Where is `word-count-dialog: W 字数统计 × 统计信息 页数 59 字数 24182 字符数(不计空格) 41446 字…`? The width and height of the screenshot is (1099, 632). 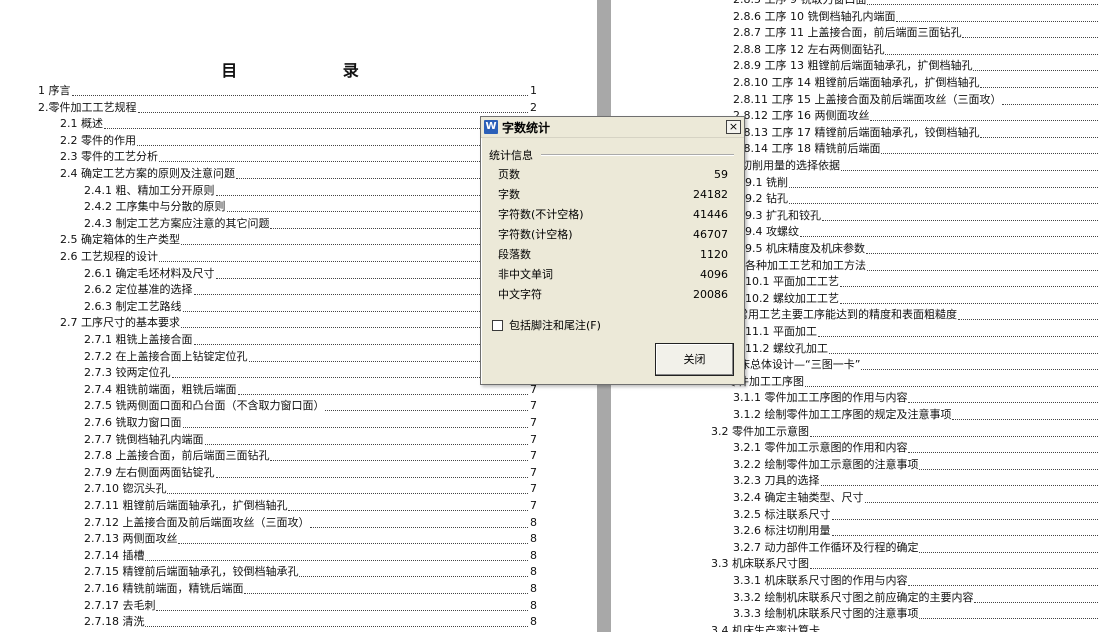 word-count-dialog: W 字数统计 × 统计信息 页数 59 字数 24182 字符数(不计空格) 41446 字… is located at coordinates (612, 250).